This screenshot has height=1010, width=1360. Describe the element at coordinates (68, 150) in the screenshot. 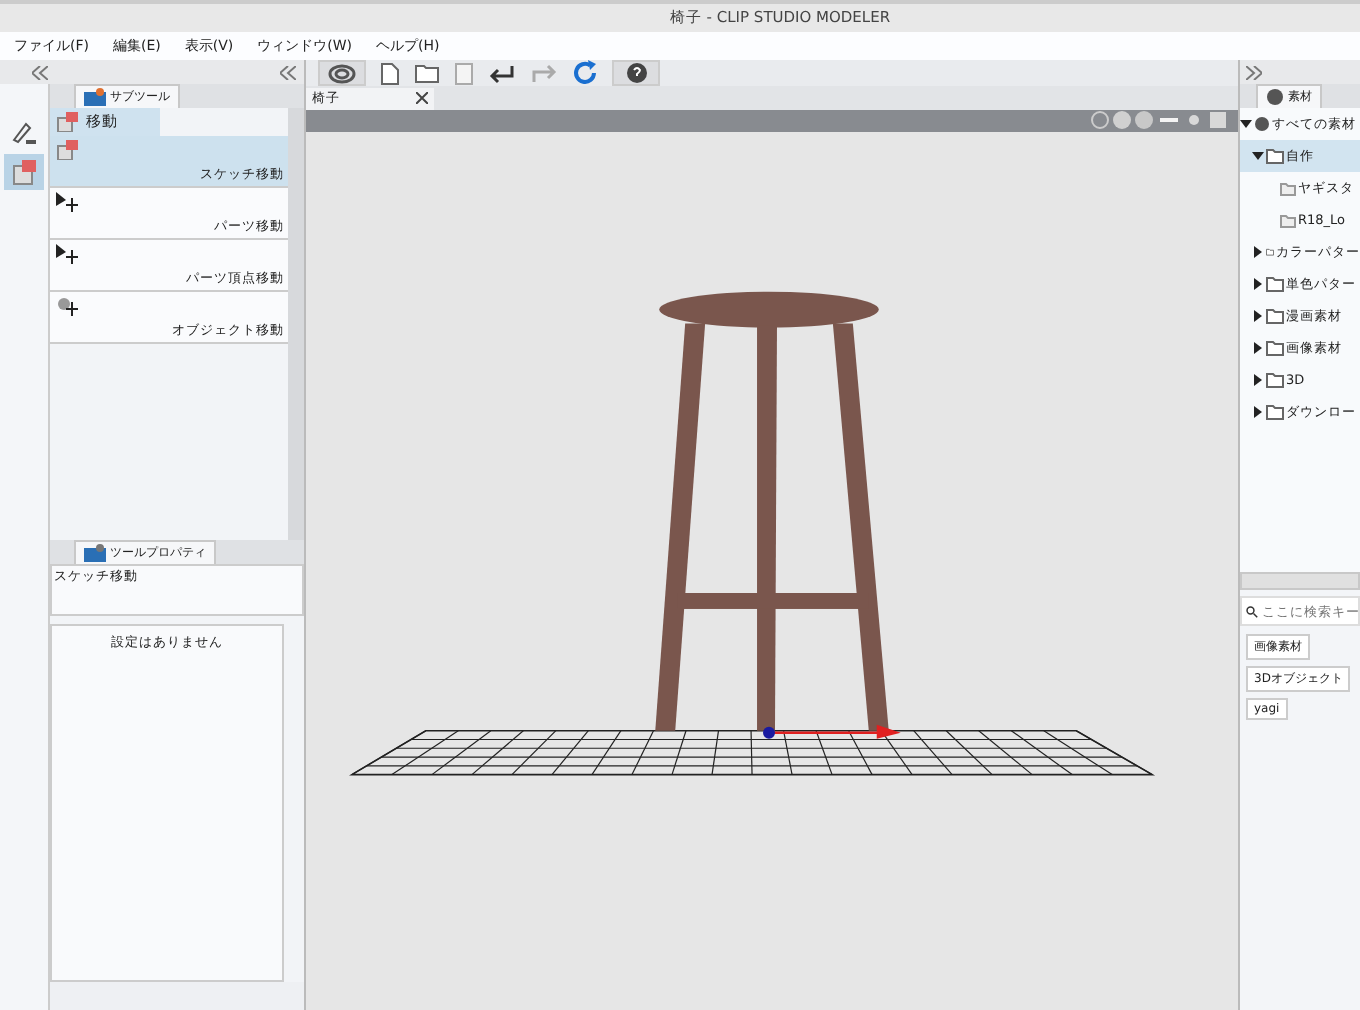

I see `sketch-move-icon` at that location.